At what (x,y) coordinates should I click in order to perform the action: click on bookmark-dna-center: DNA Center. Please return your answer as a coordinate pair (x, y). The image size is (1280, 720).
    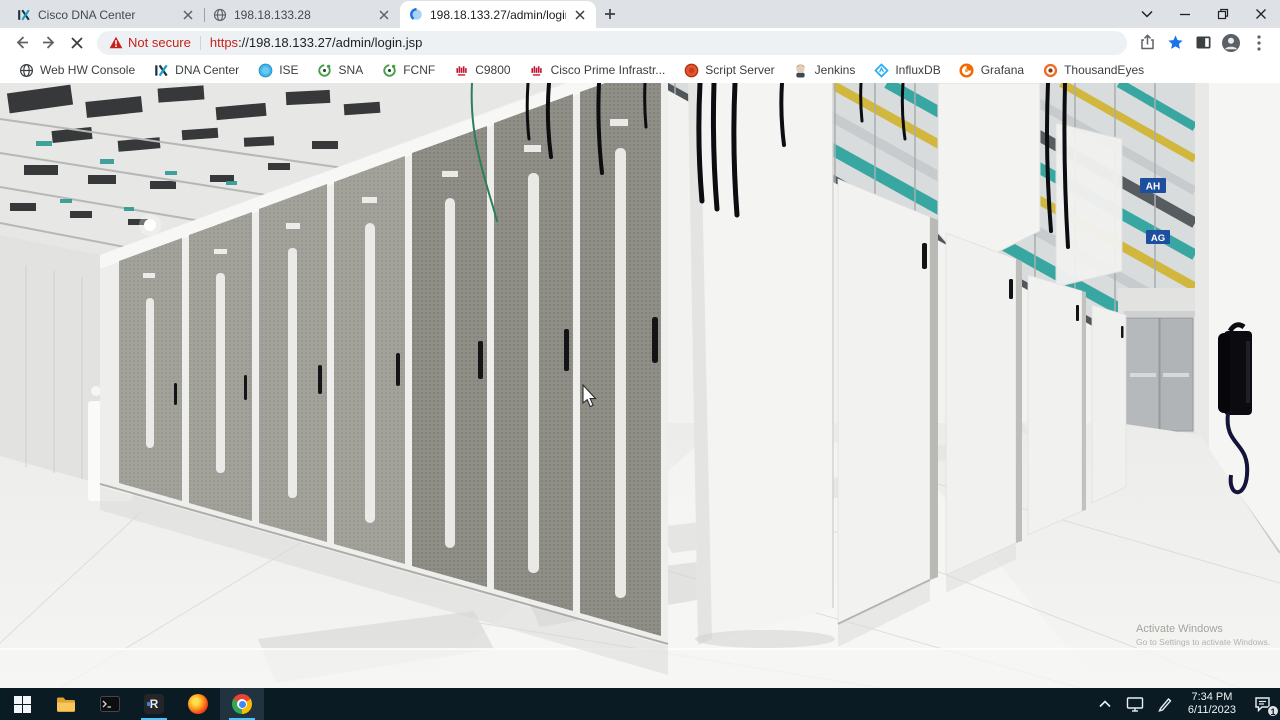
    Looking at the image, I should click on (196, 70).